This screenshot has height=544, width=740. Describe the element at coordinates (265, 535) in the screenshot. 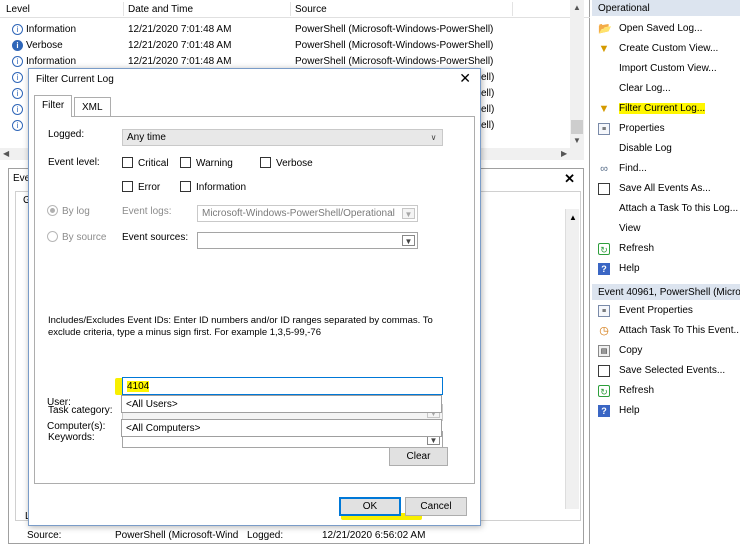

I see `logged-label: Logged:` at that location.